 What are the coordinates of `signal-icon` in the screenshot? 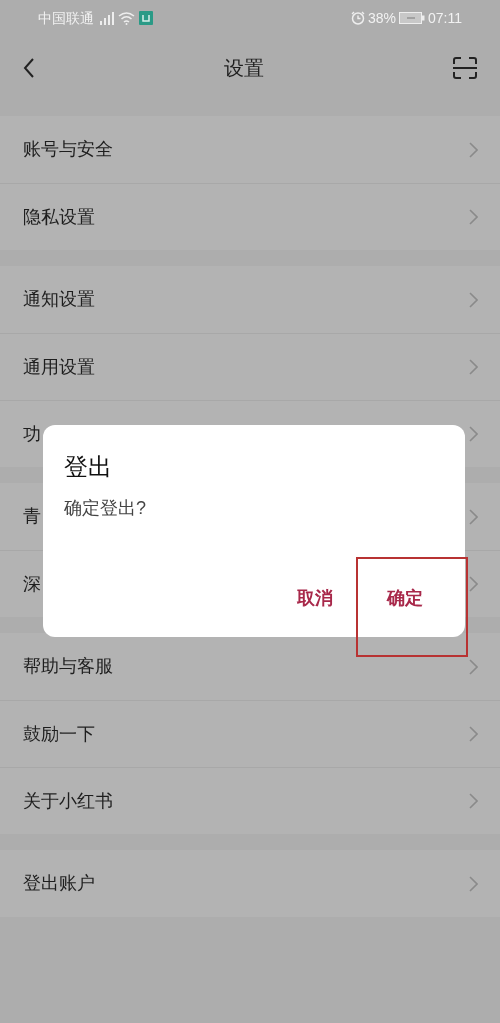 It's located at (106, 18).